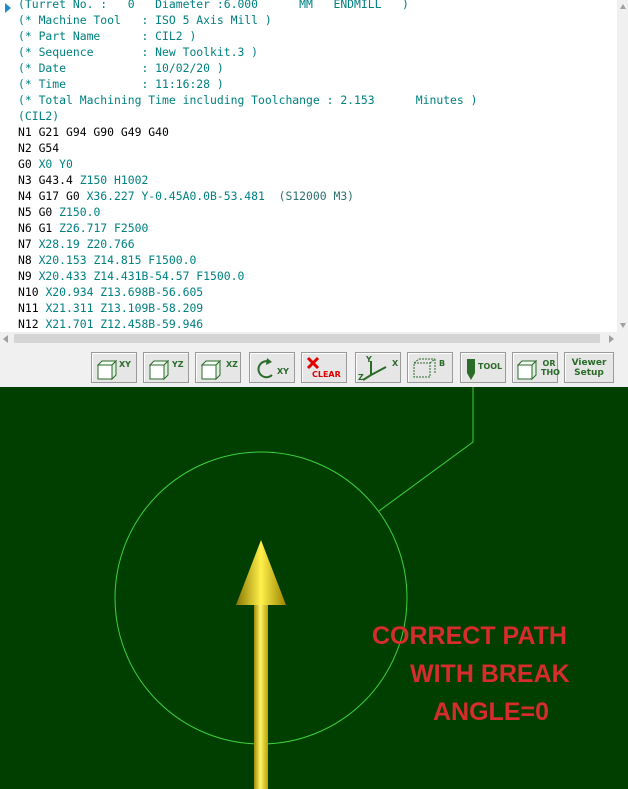 This screenshot has height=789, width=628. I want to click on code-line-prefix: N1 G21 G94 G90 G49 G40, so click(93, 132).